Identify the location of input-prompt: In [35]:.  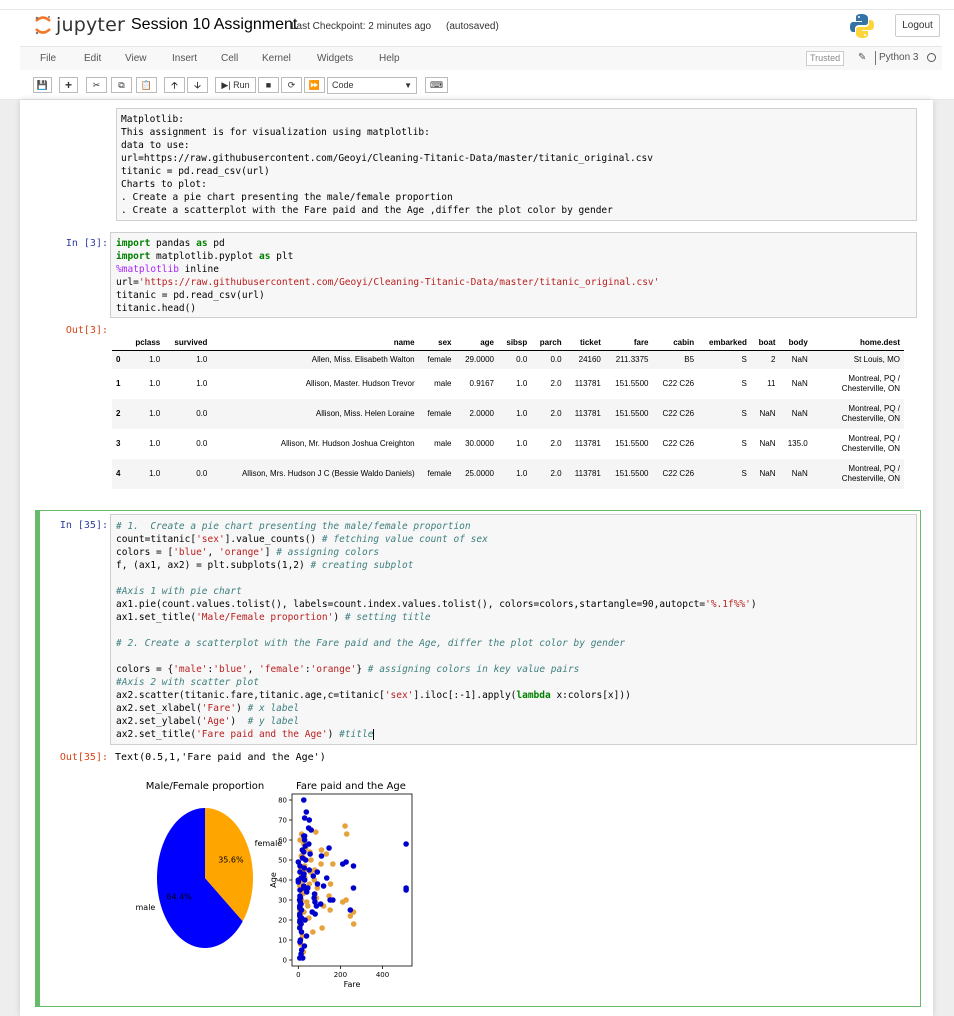
(83, 525).